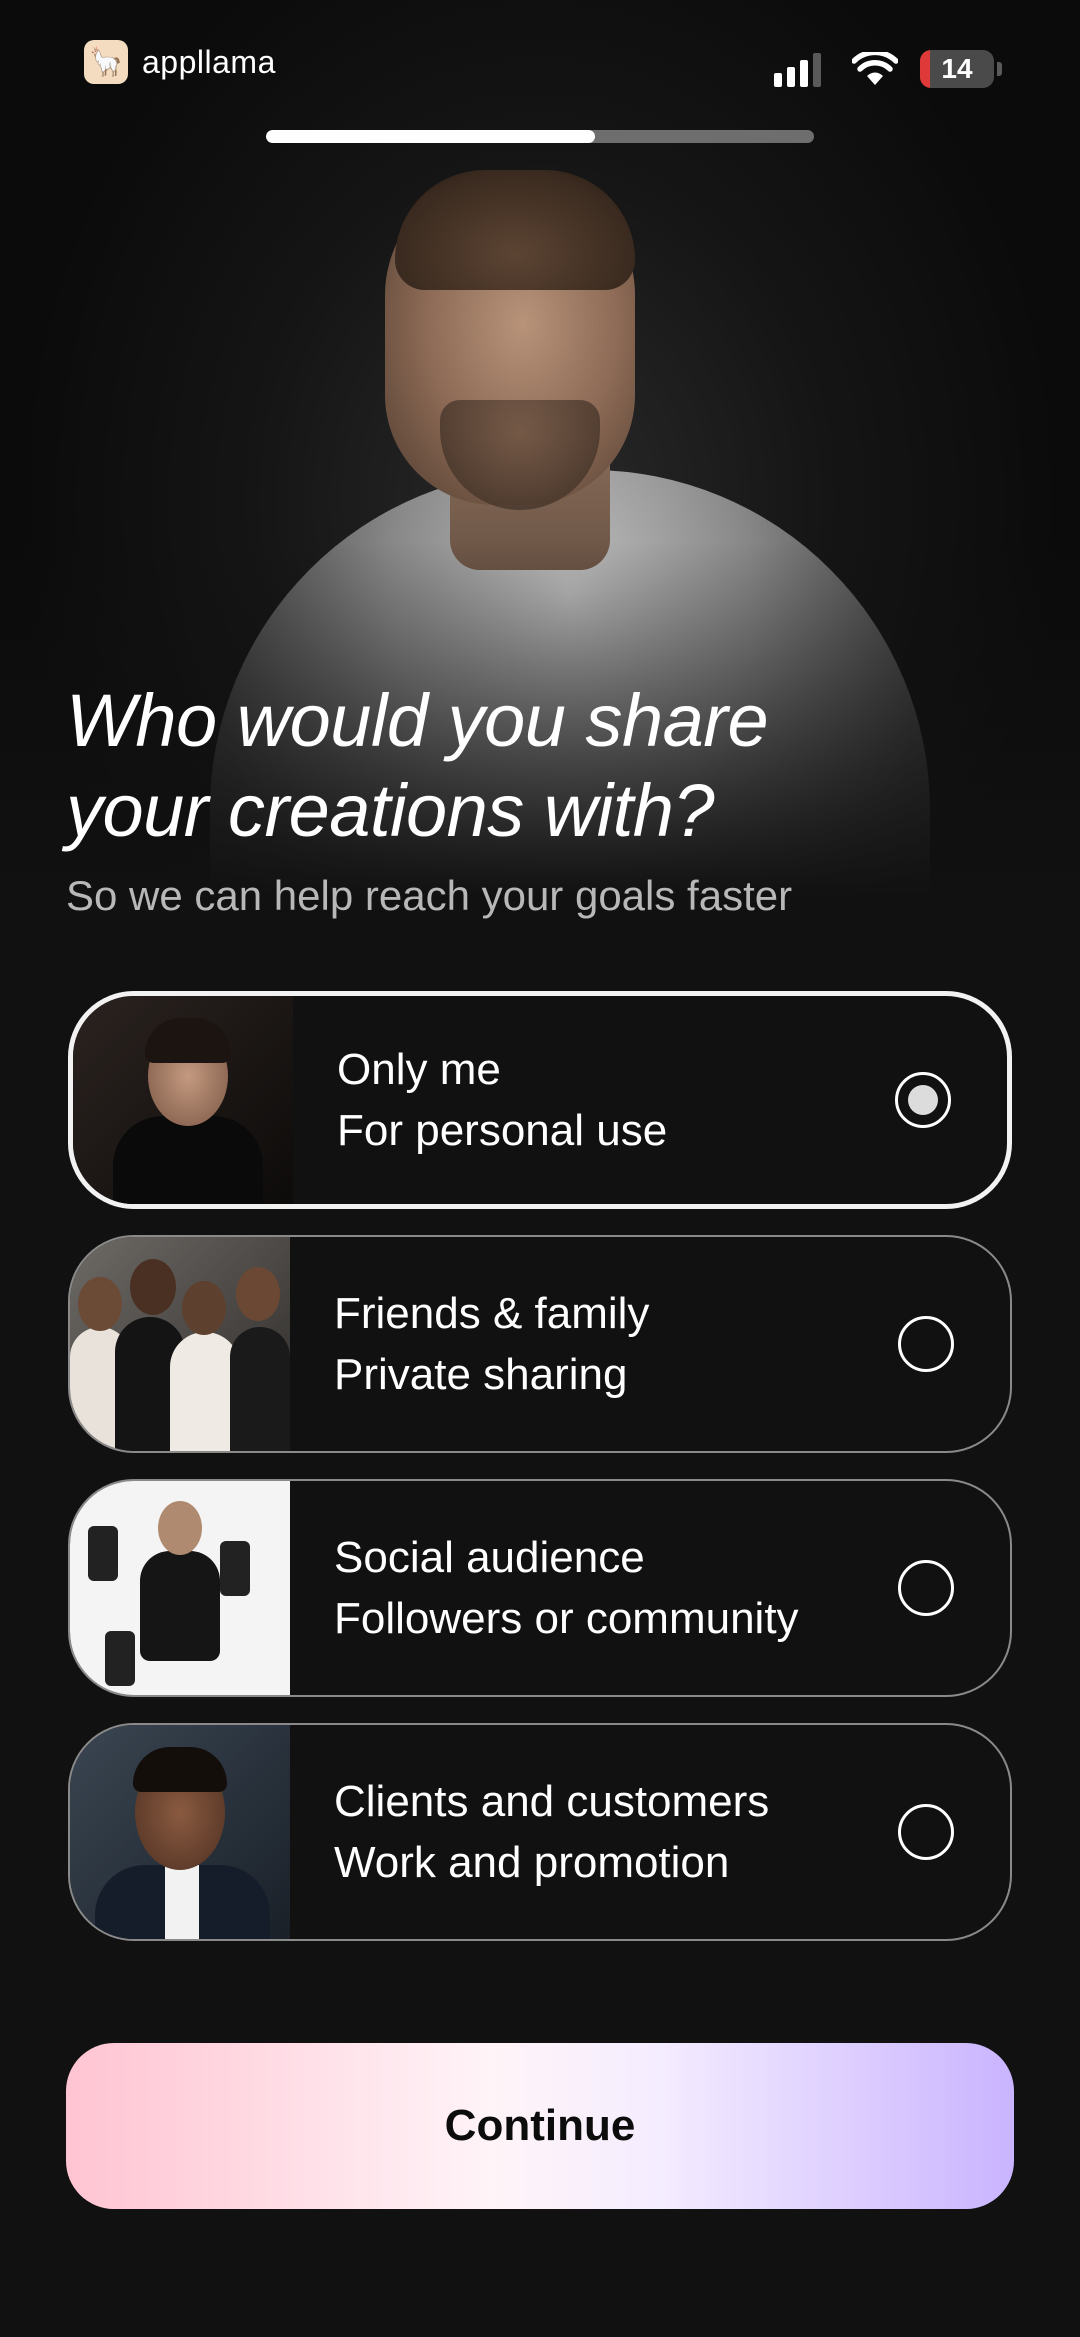  What do you see at coordinates (390, 810) in the screenshot?
I see `title-line-2: your creations with?` at bounding box center [390, 810].